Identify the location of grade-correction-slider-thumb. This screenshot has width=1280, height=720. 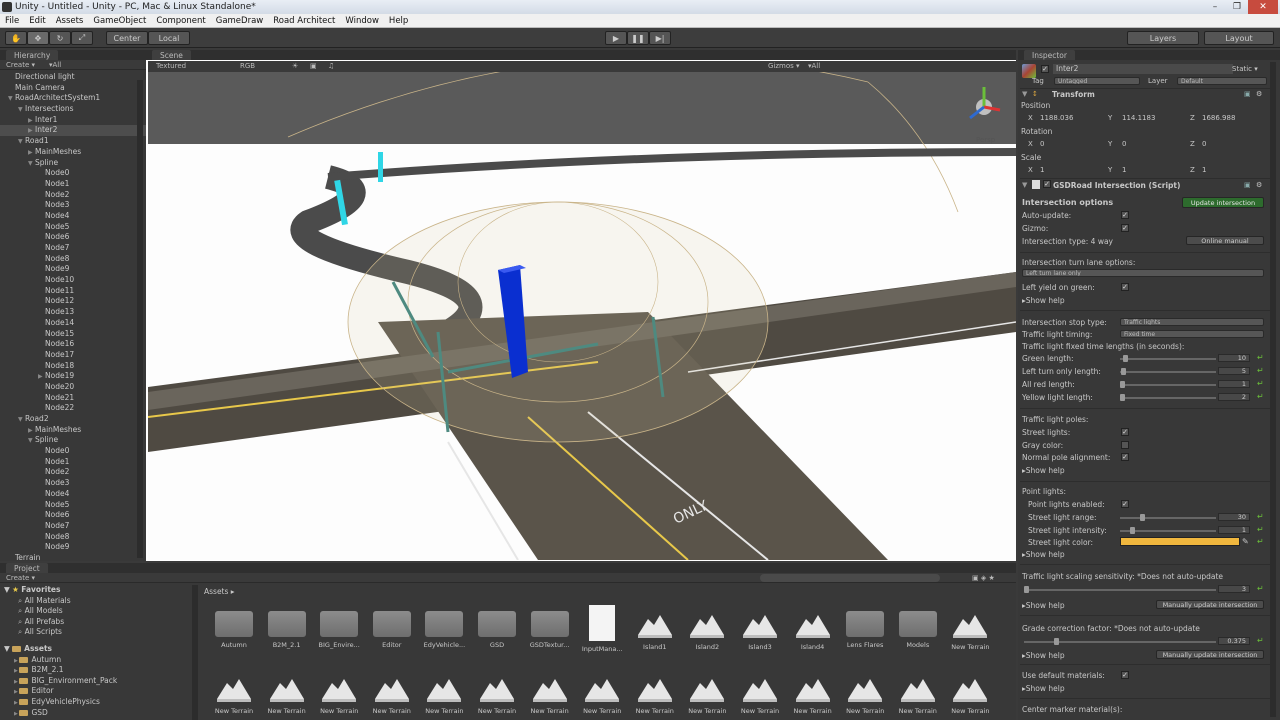
(1056, 641).